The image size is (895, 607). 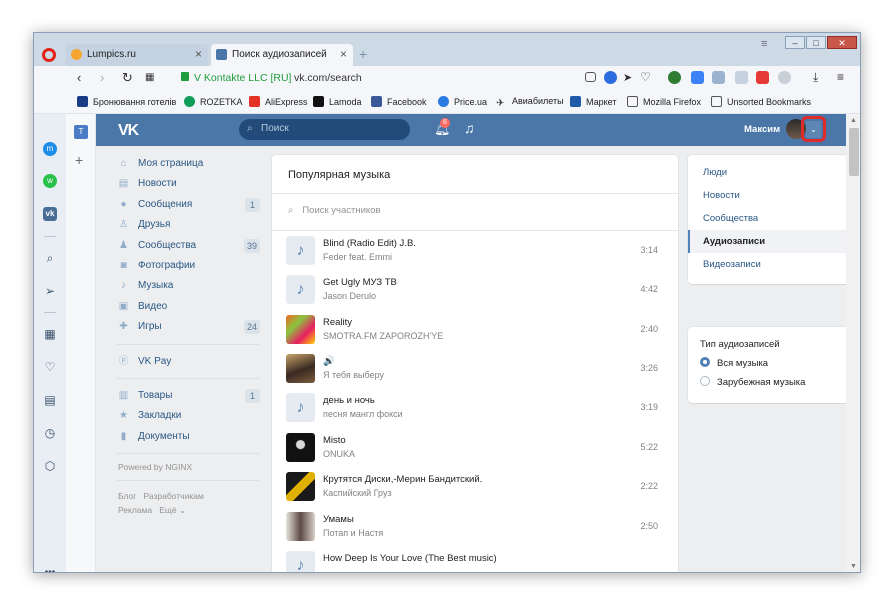 I want to click on vk-sidebar-icon: vk, so click(x=50, y=214).